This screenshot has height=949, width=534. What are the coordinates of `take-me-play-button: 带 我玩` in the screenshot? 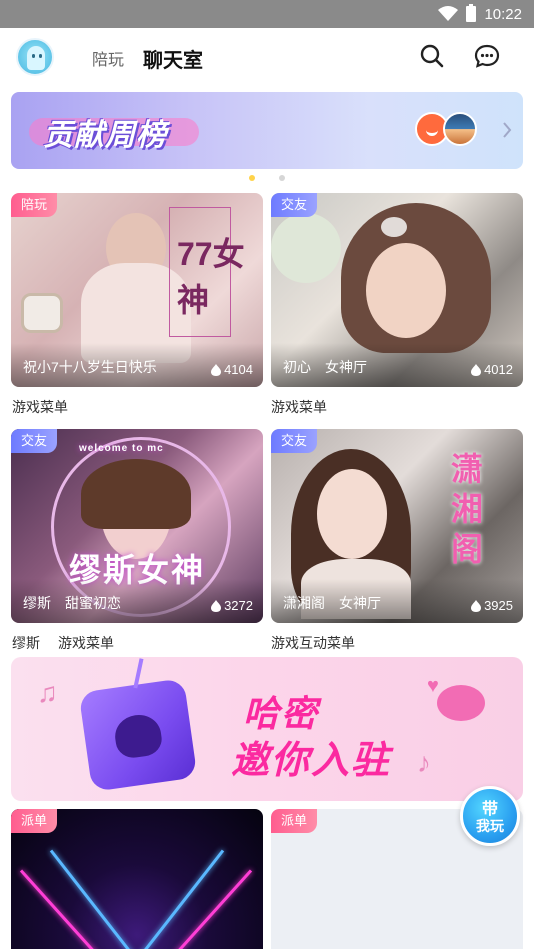 It's located at (490, 816).